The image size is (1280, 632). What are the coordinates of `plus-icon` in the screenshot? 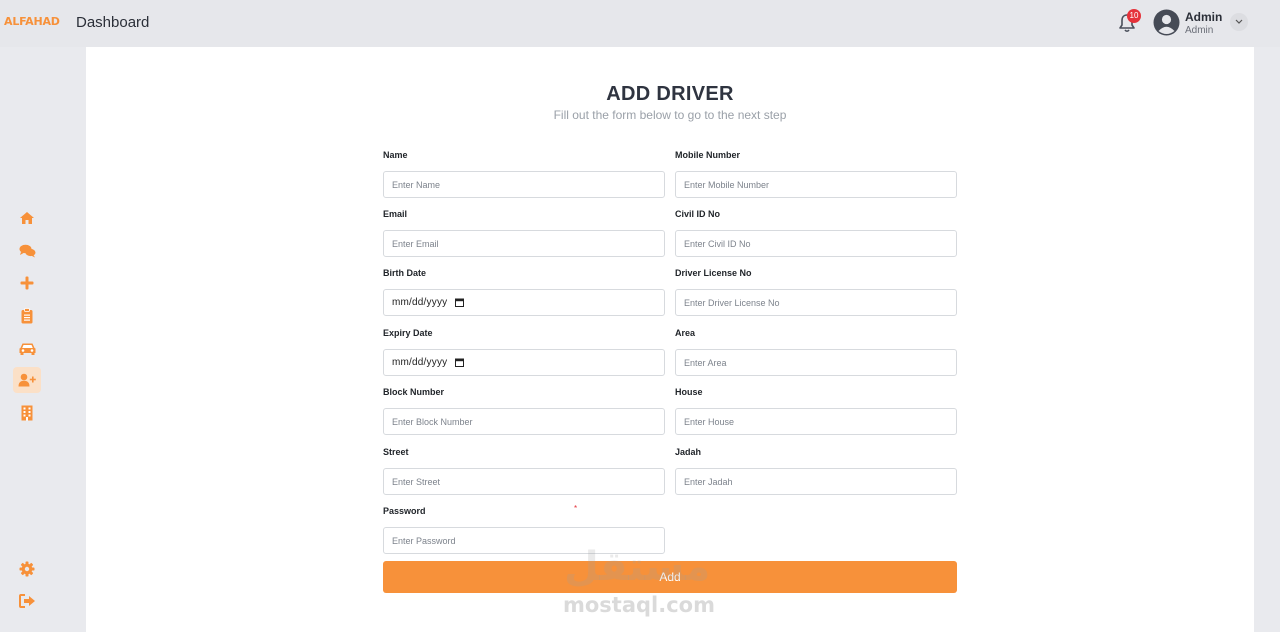 It's located at (27, 283).